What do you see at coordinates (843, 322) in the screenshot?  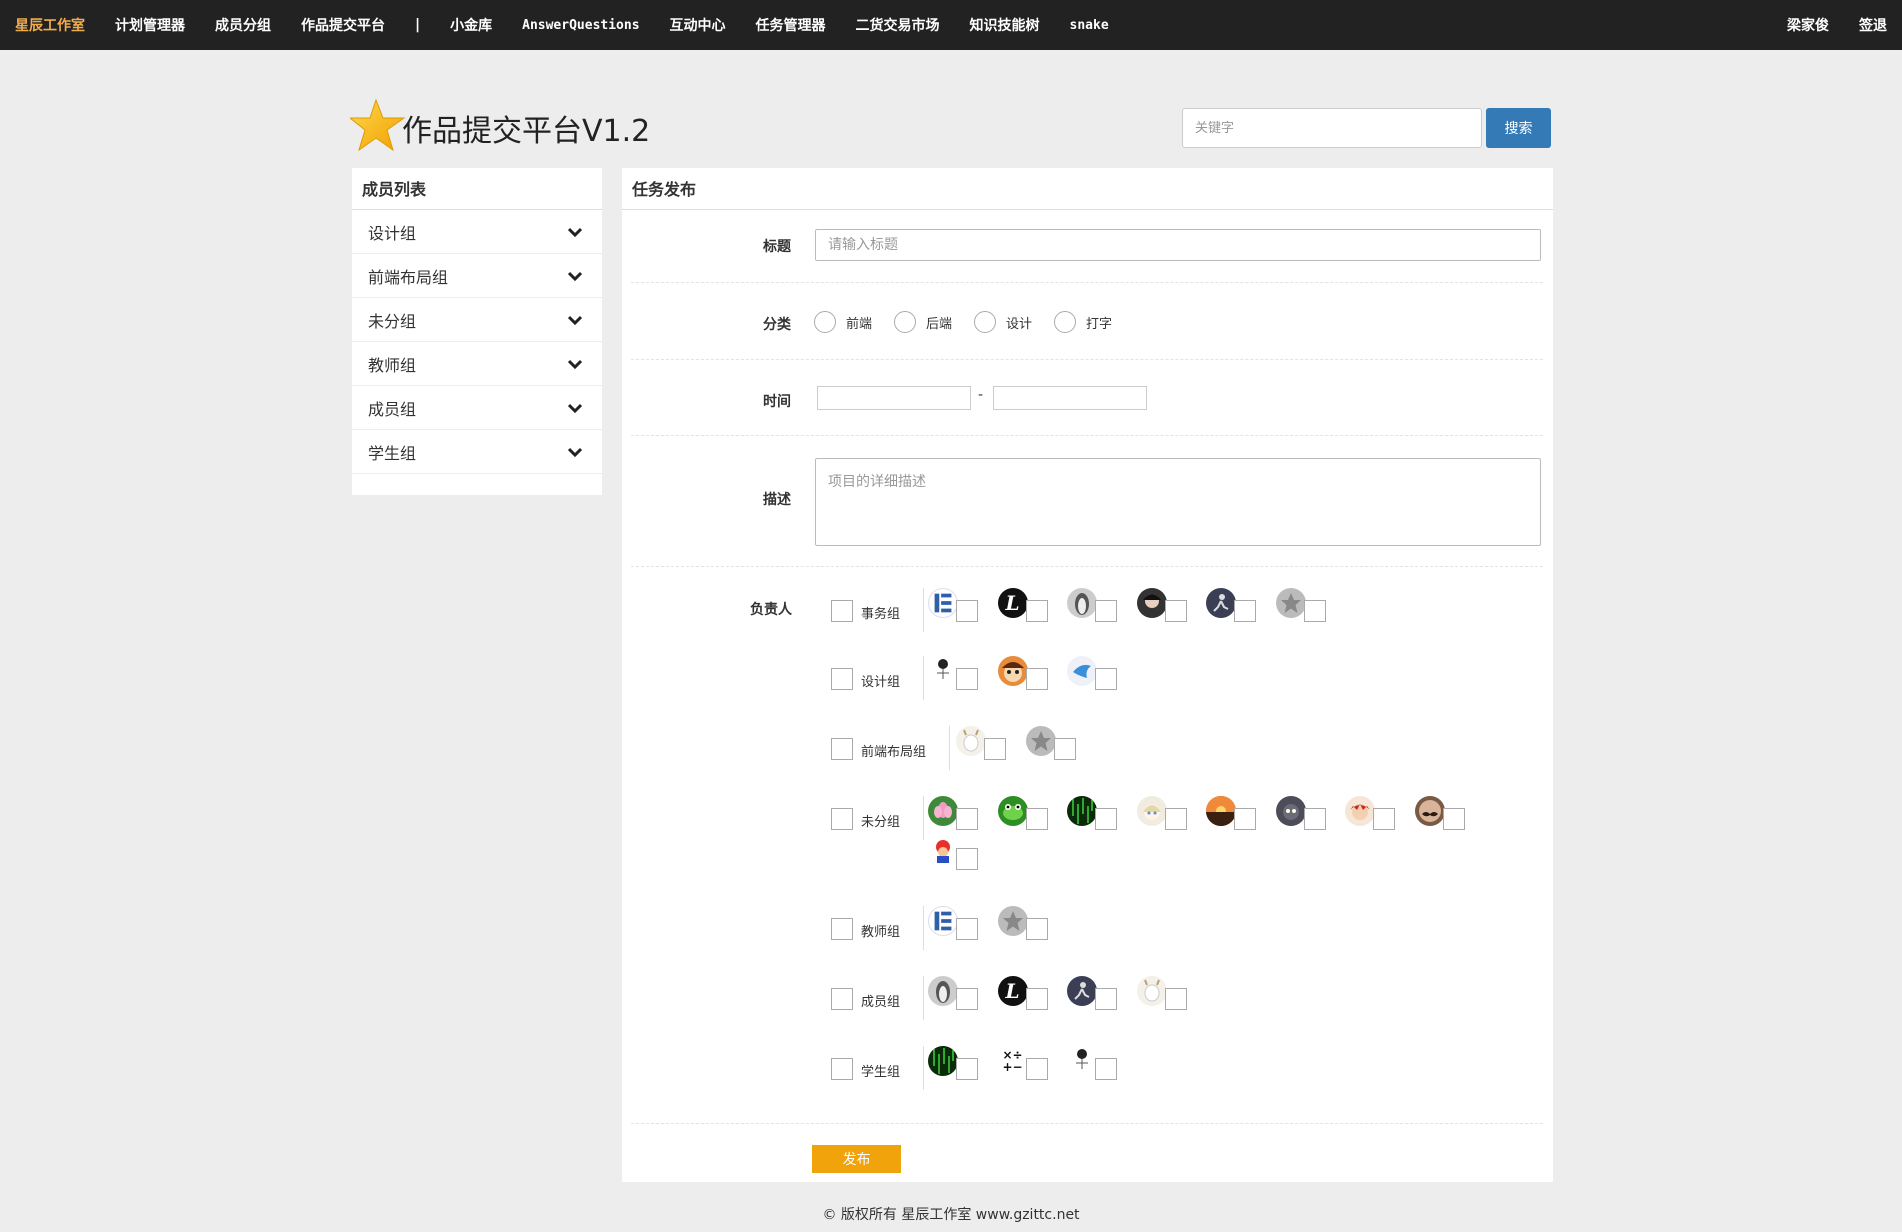 I see `category-radio-frontend: 前端` at bounding box center [843, 322].